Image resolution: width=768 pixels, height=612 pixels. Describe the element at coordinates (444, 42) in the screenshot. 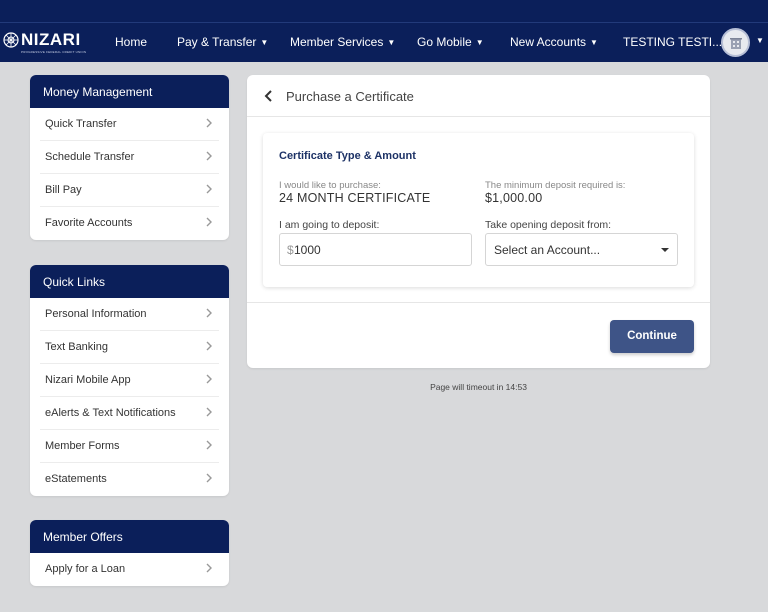

I see `nav-go-mobile-label: Go Mobile` at that location.